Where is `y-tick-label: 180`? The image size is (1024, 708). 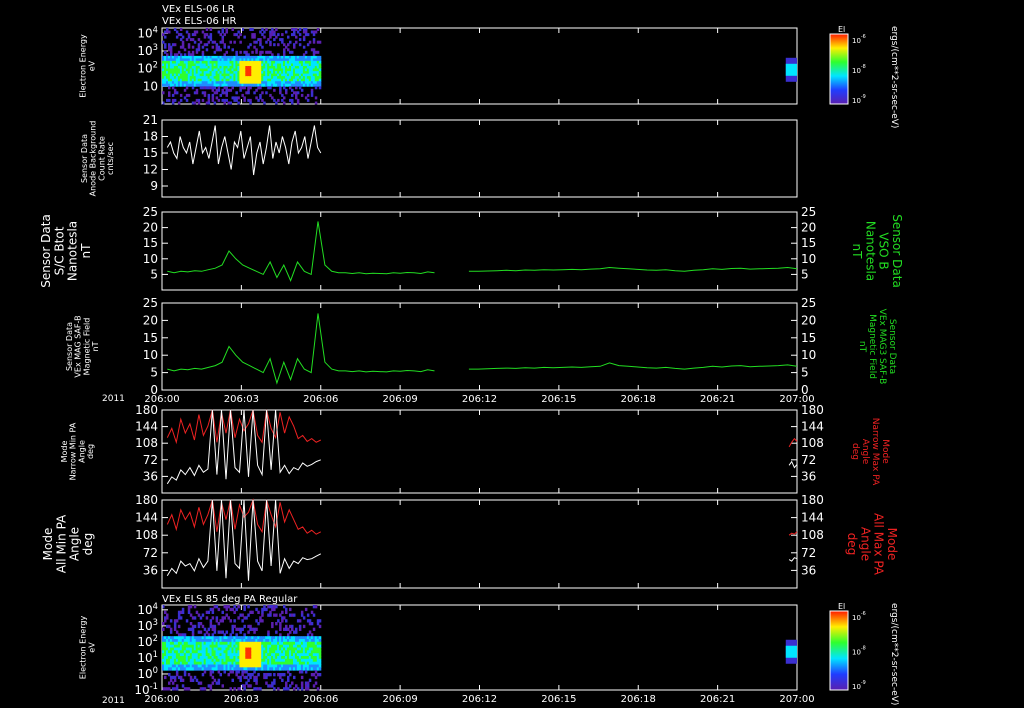
y-tick-label: 180 is located at coordinates (146, 410).